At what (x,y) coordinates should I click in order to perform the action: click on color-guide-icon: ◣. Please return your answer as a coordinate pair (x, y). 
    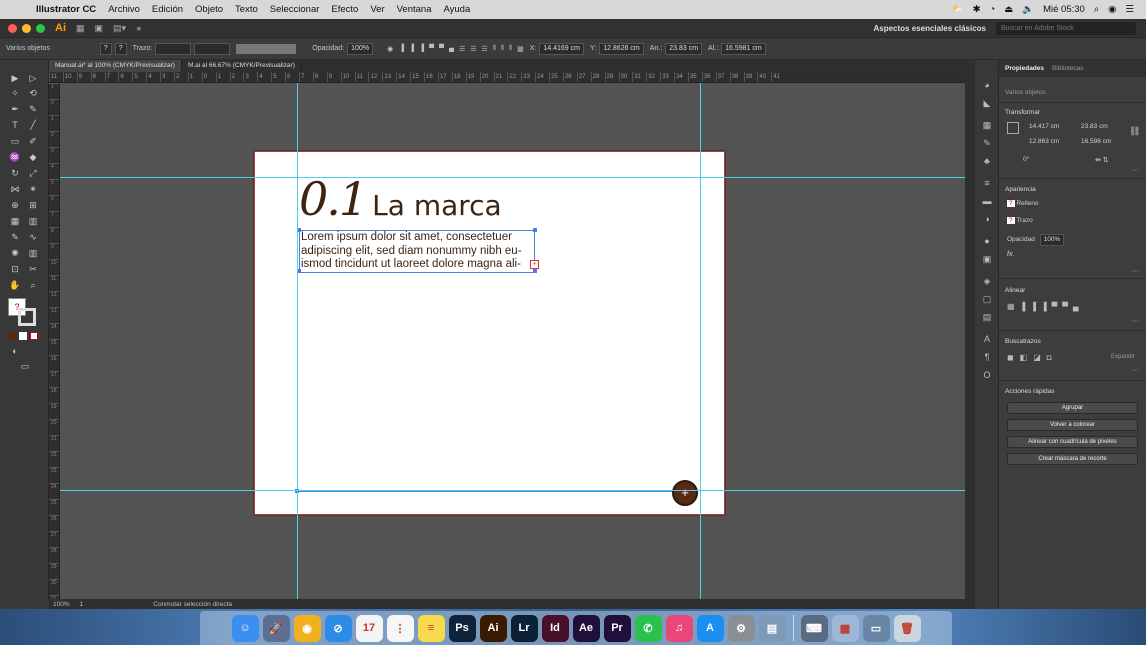
    Looking at the image, I should click on (987, 104).